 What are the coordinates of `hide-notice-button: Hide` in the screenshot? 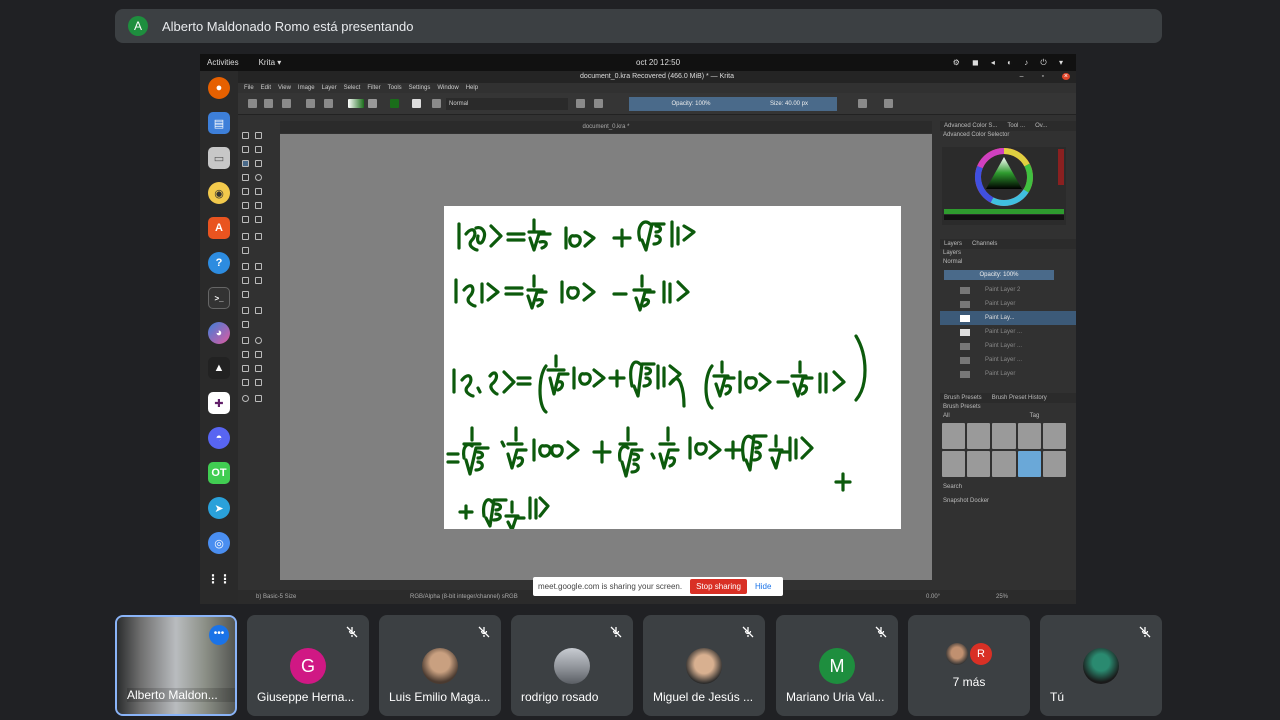 It's located at (763, 586).